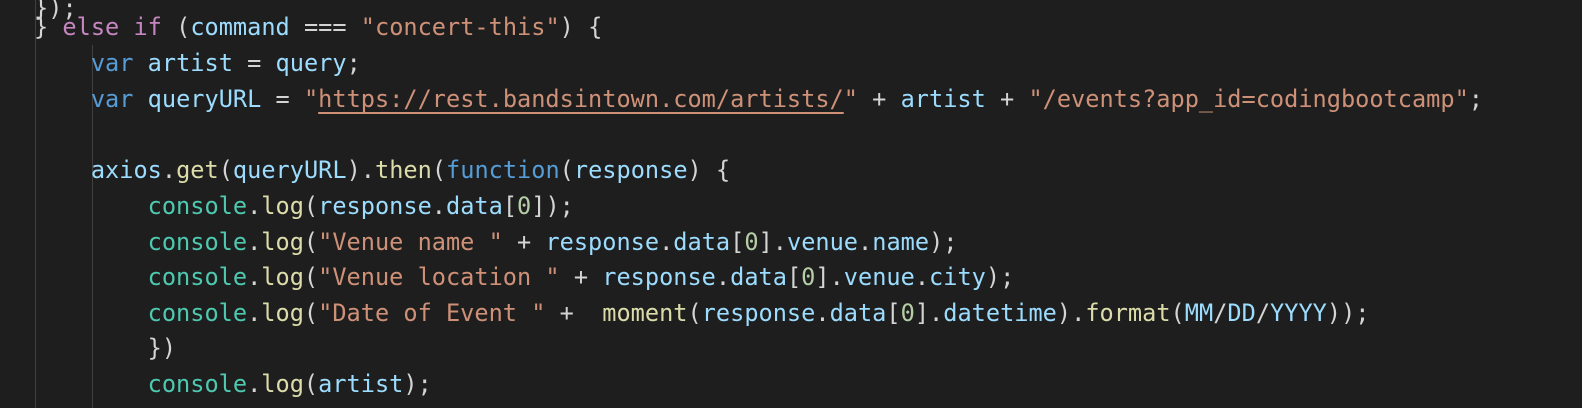 Image resolution: width=1582 pixels, height=408 pixels. I want to click on code-token: YYYY, so click(1298, 313).